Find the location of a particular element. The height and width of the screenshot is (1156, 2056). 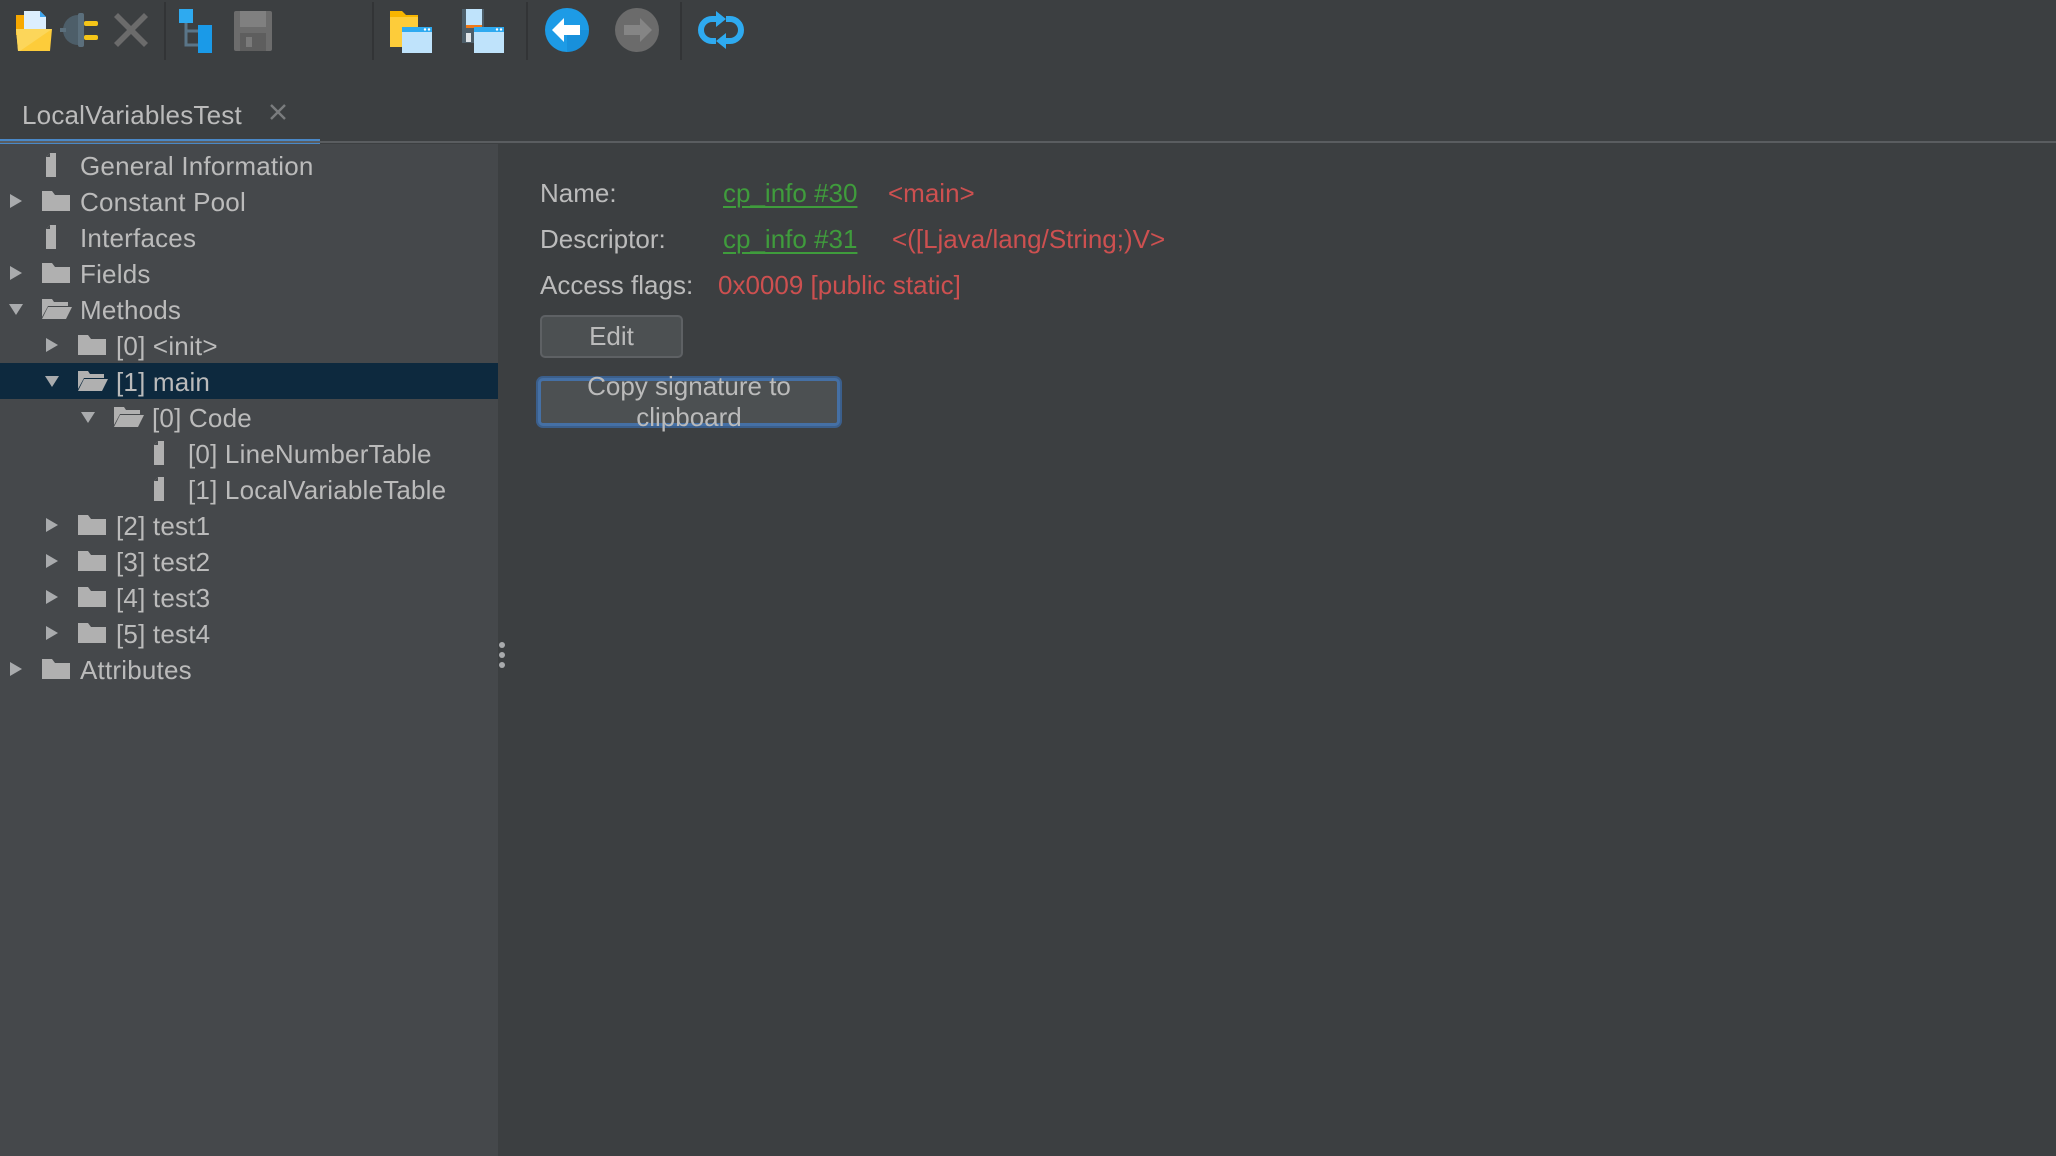

save-window-button is located at coordinates (483, 30).